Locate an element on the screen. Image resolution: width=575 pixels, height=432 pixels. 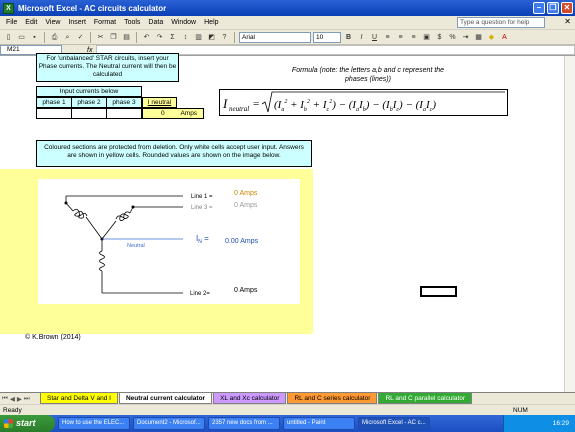
align-right-icon: ≡ is located at coordinates (413, 37).